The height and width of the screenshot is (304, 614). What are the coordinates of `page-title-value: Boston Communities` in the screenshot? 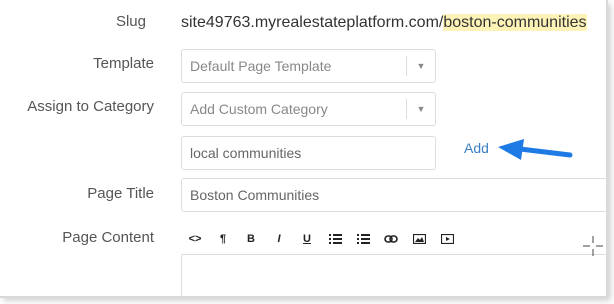 It's located at (255, 195).